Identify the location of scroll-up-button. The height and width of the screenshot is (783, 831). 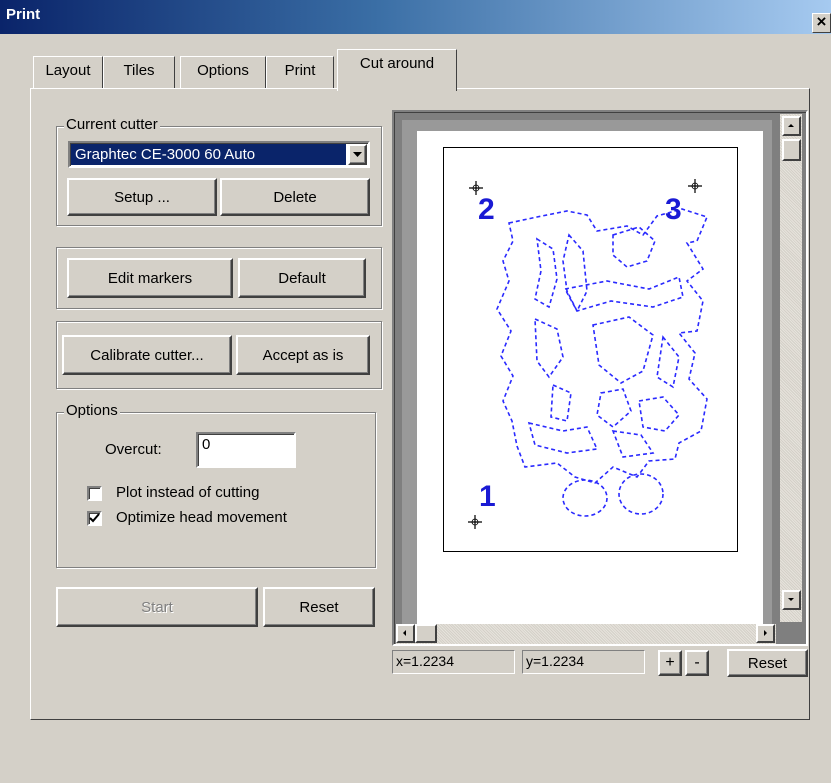
(791, 126).